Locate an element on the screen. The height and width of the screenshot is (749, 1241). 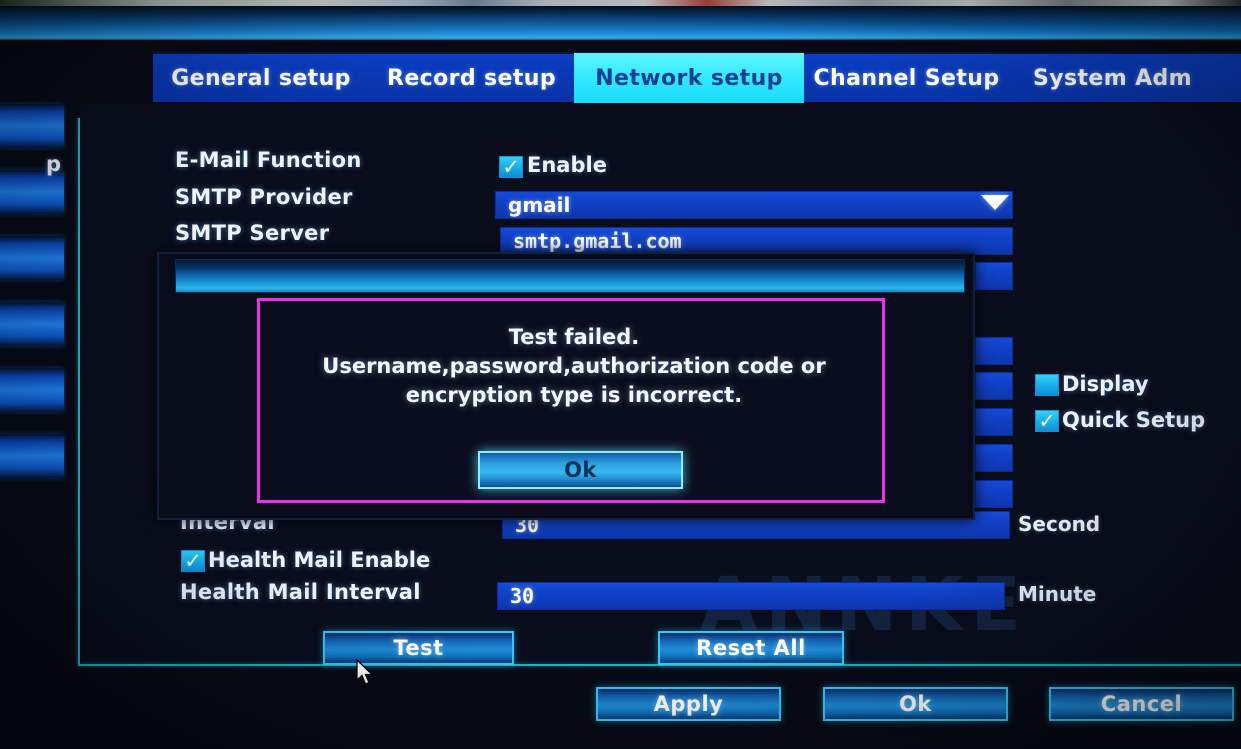
health-mail-enable-checkbox: ✓ is located at coordinates (193, 561).